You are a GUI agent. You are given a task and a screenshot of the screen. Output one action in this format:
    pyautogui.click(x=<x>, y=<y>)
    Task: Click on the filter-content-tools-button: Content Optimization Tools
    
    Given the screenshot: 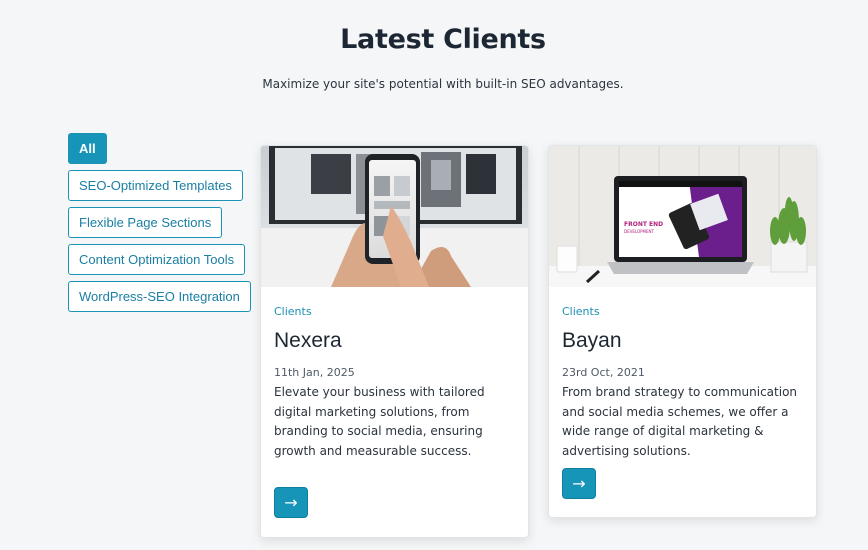 What is the action you would take?
    pyautogui.click(x=157, y=259)
    